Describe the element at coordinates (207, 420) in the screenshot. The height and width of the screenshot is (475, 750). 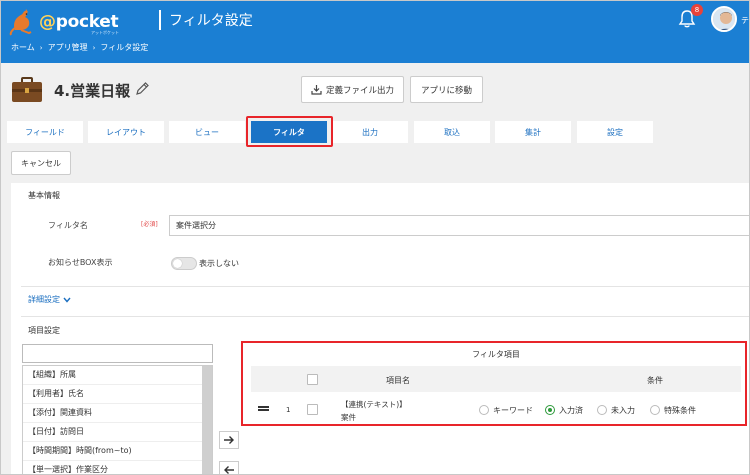
I see `list-scrollbar` at that location.